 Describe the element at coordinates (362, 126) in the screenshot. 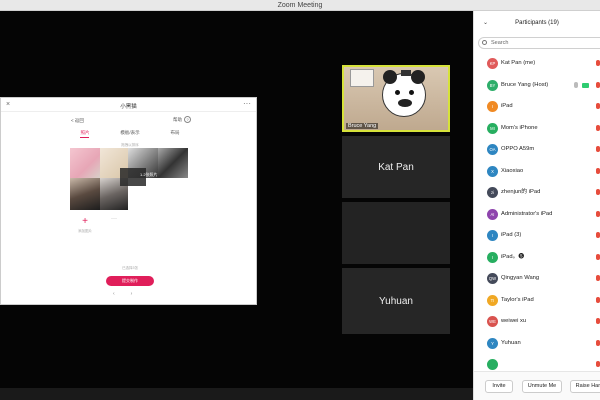

I see `tile-name: Bruce Yang` at that location.